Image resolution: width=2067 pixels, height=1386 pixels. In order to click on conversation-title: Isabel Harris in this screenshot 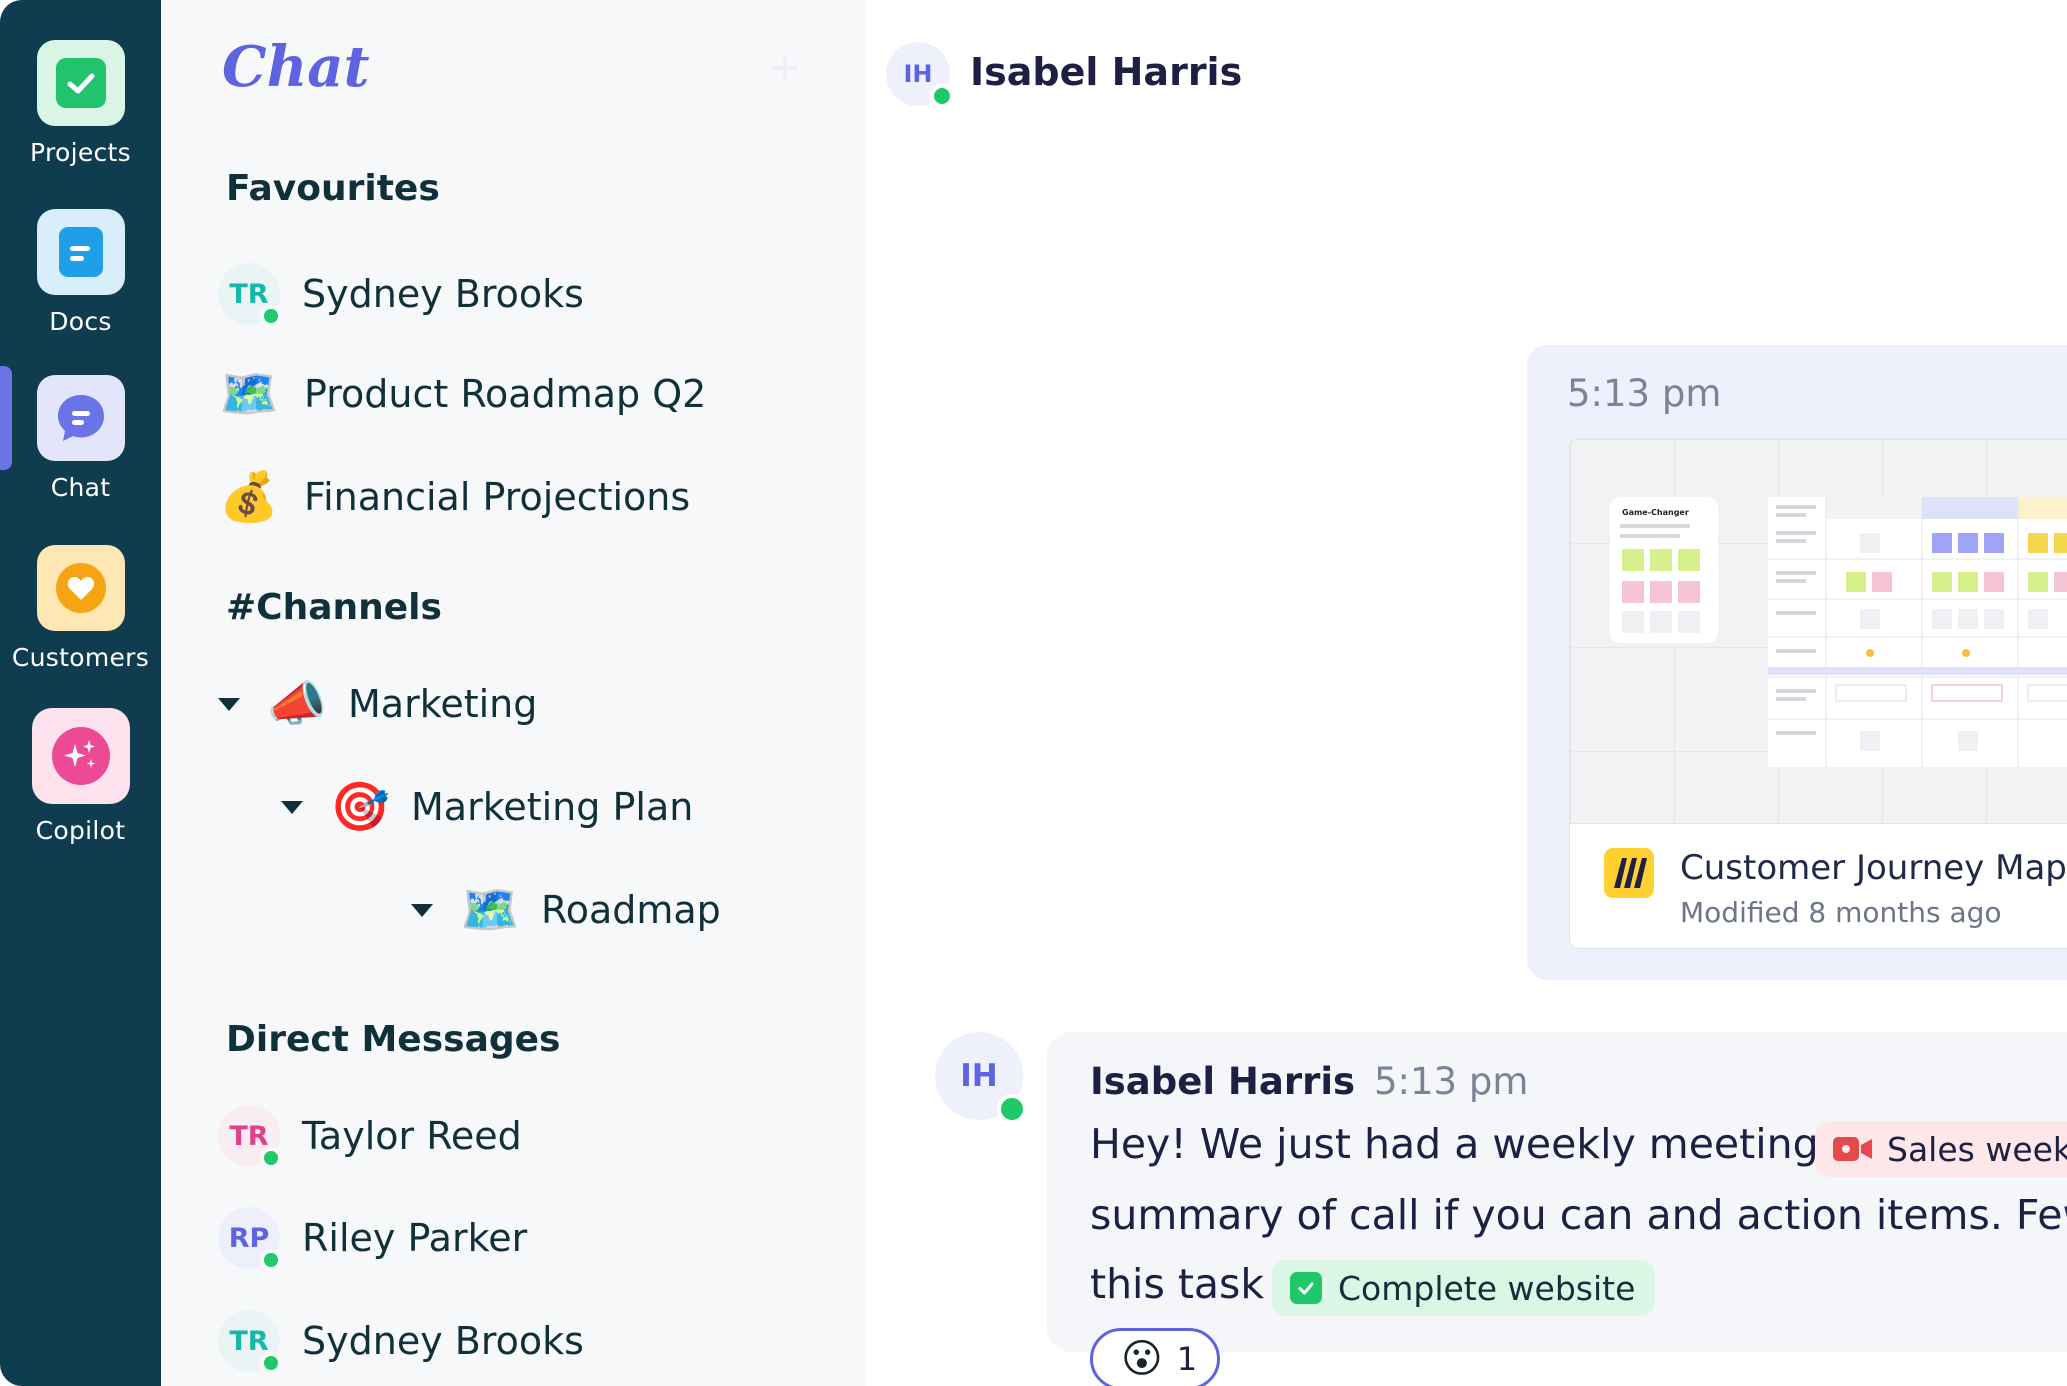, I will do `click(1106, 72)`.